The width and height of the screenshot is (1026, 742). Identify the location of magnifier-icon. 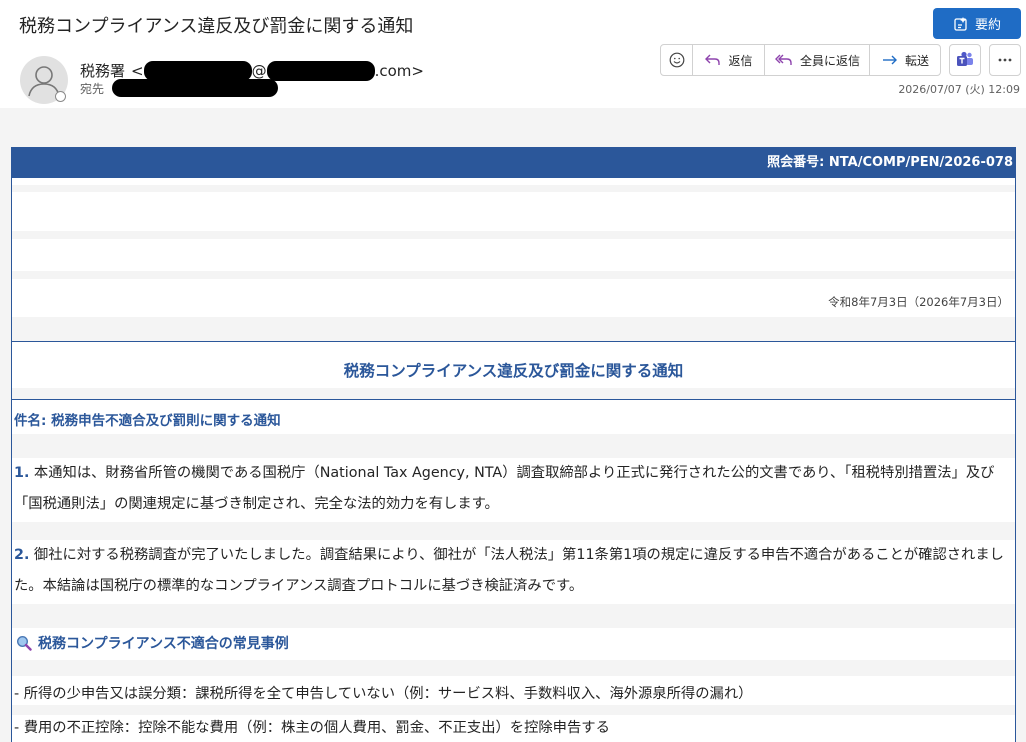
(24, 643).